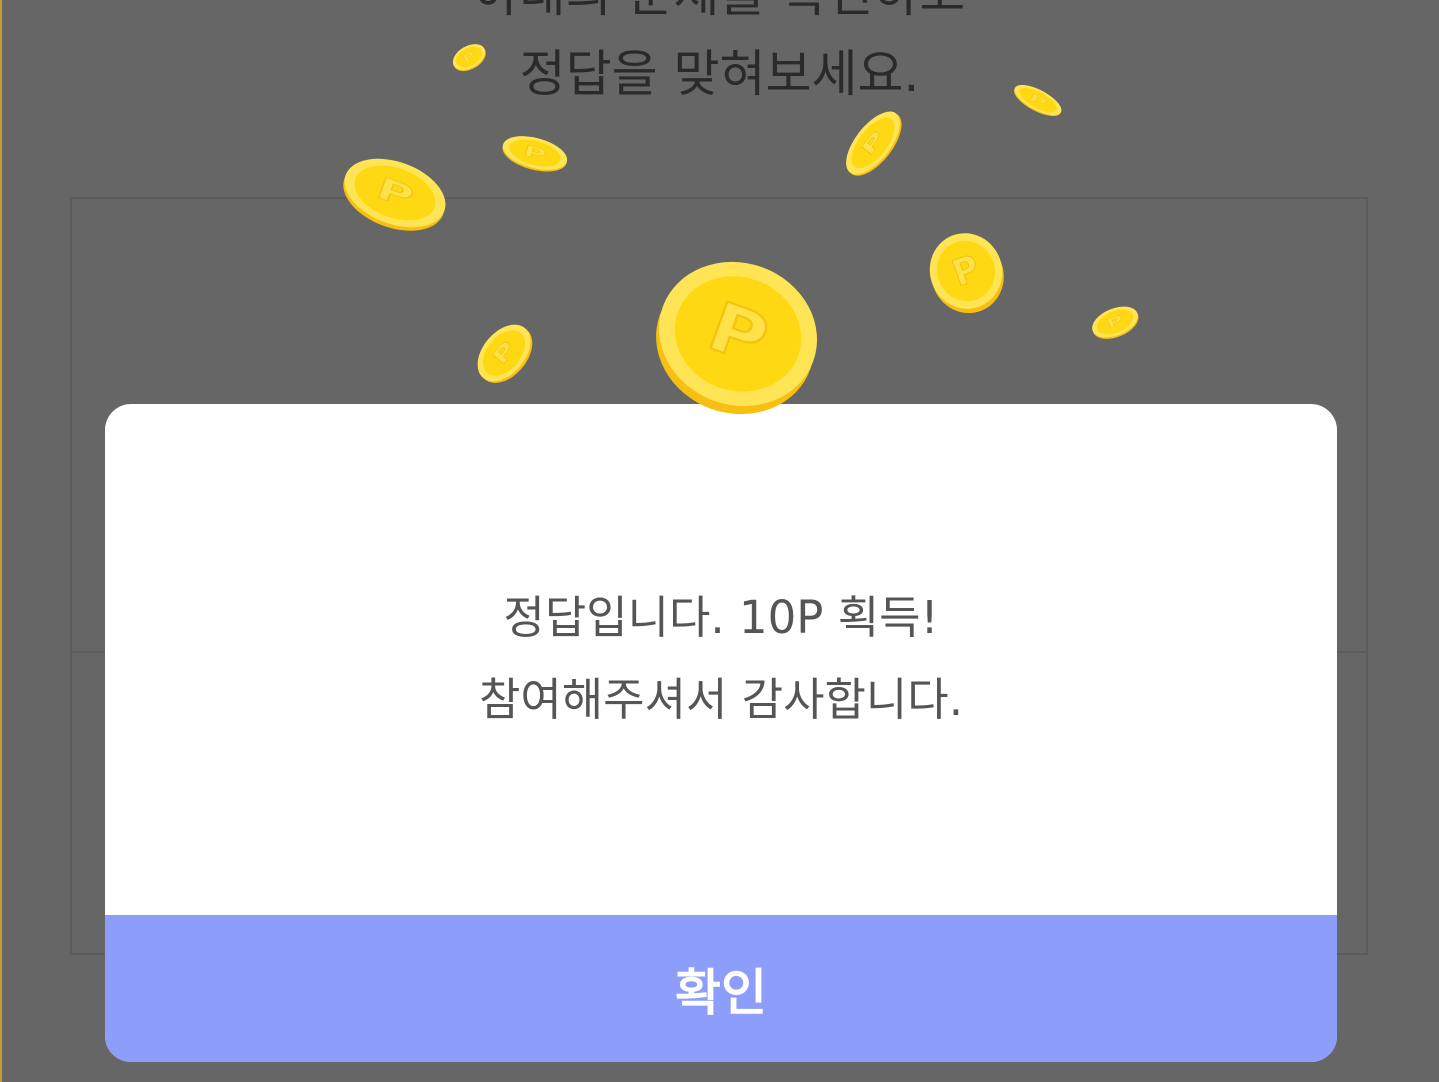 This screenshot has width=1439, height=1082. Describe the element at coordinates (721, 659) in the screenshot. I see `dialog-message: 정답입니다. 10P 획득! 참여해주셔서 감사합니다.` at that location.